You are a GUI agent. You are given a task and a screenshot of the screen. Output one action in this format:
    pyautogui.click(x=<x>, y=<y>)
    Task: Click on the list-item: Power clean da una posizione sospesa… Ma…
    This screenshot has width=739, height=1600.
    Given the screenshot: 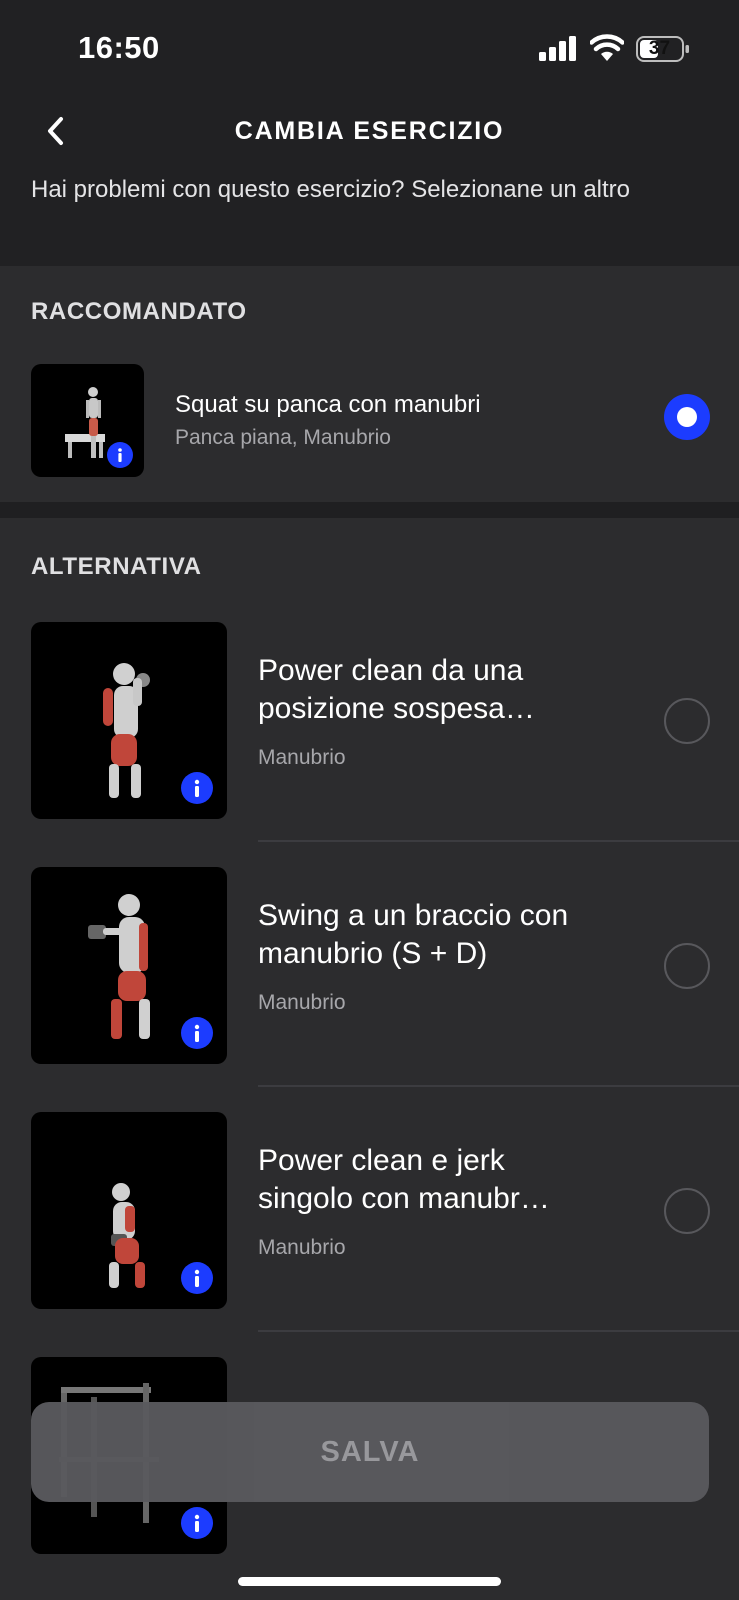 What is the action you would take?
    pyautogui.click(x=369, y=727)
    